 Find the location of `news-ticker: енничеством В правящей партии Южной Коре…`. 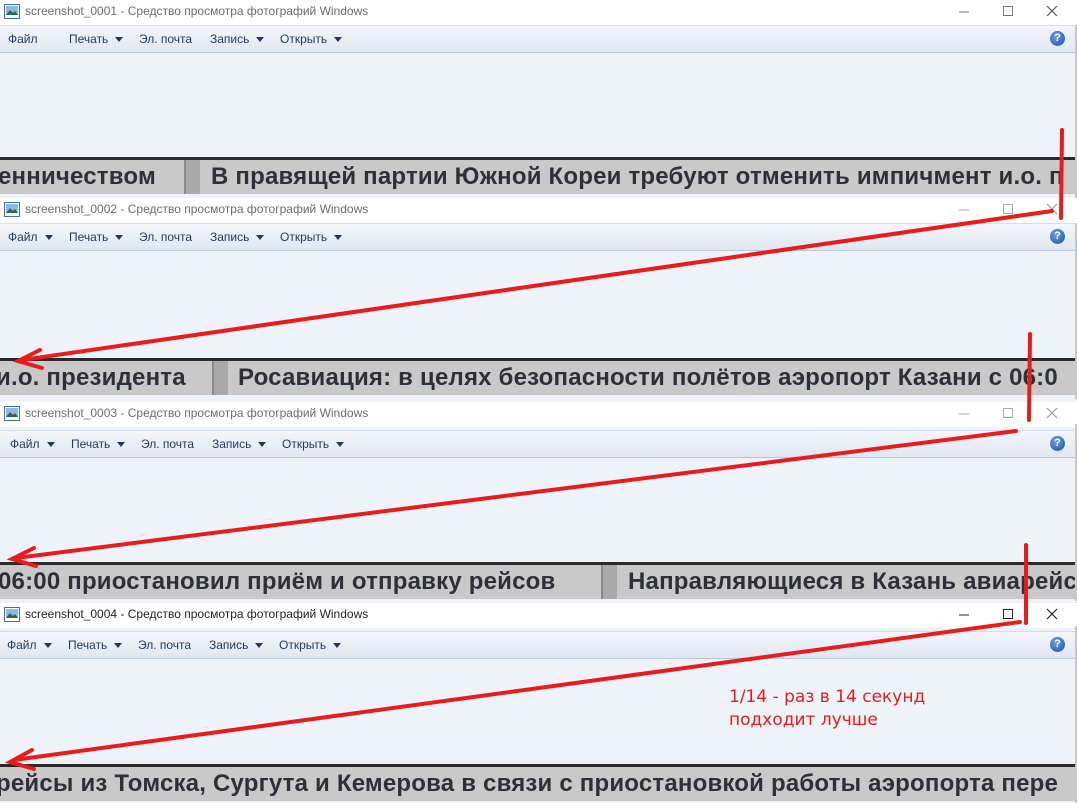

news-ticker: енничеством В правящей партии Южной Коре… is located at coordinates (538, 175).